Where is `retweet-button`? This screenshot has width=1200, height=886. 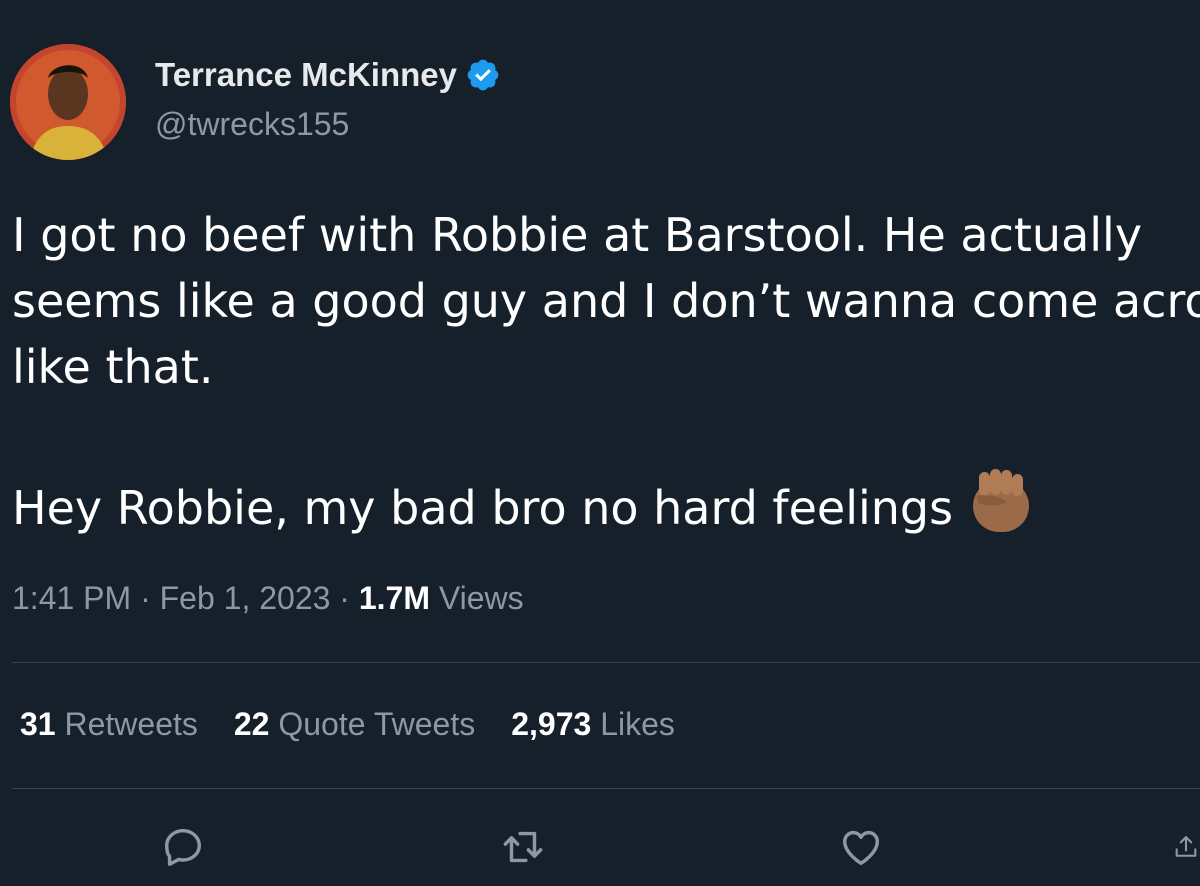
retweet-button is located at coordinates (523, 847).